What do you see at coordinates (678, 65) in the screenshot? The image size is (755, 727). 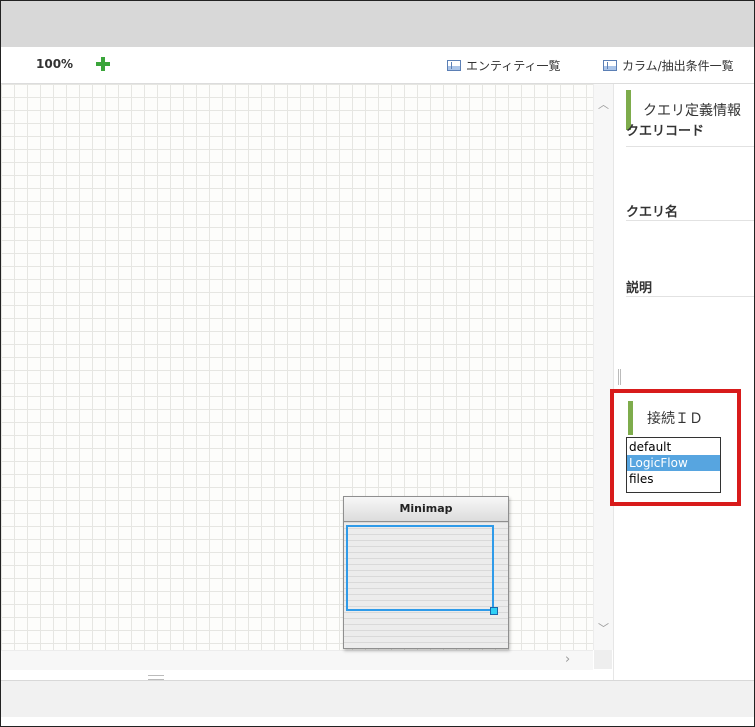 I see `column-list-label: カラム/抽出条件一覧` at bounding box center [678, 65].